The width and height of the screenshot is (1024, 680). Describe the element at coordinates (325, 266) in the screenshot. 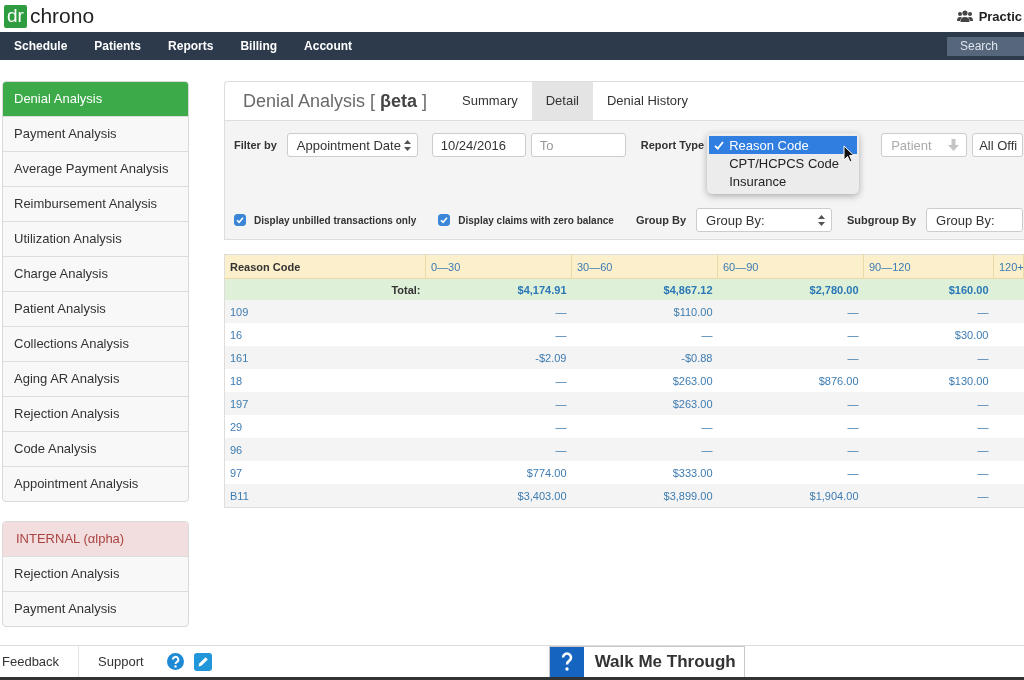

I see `column-header: Reason Code` at that location.